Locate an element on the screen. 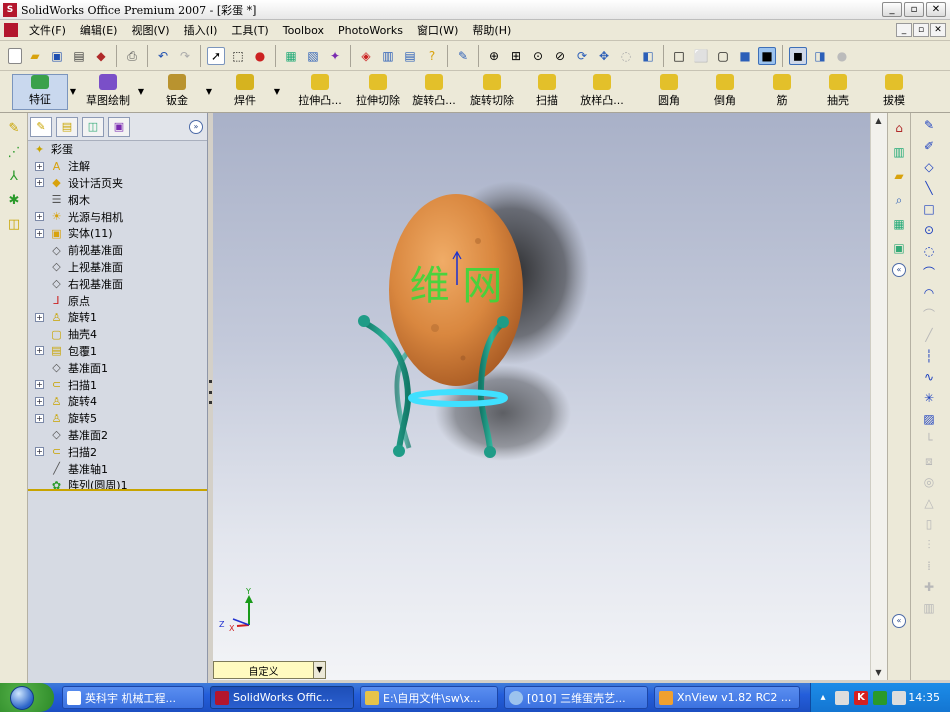 The width and height of the screenshot is (950, 712). reference-point-icon: ⅄ is located at coordinates (14, 176).